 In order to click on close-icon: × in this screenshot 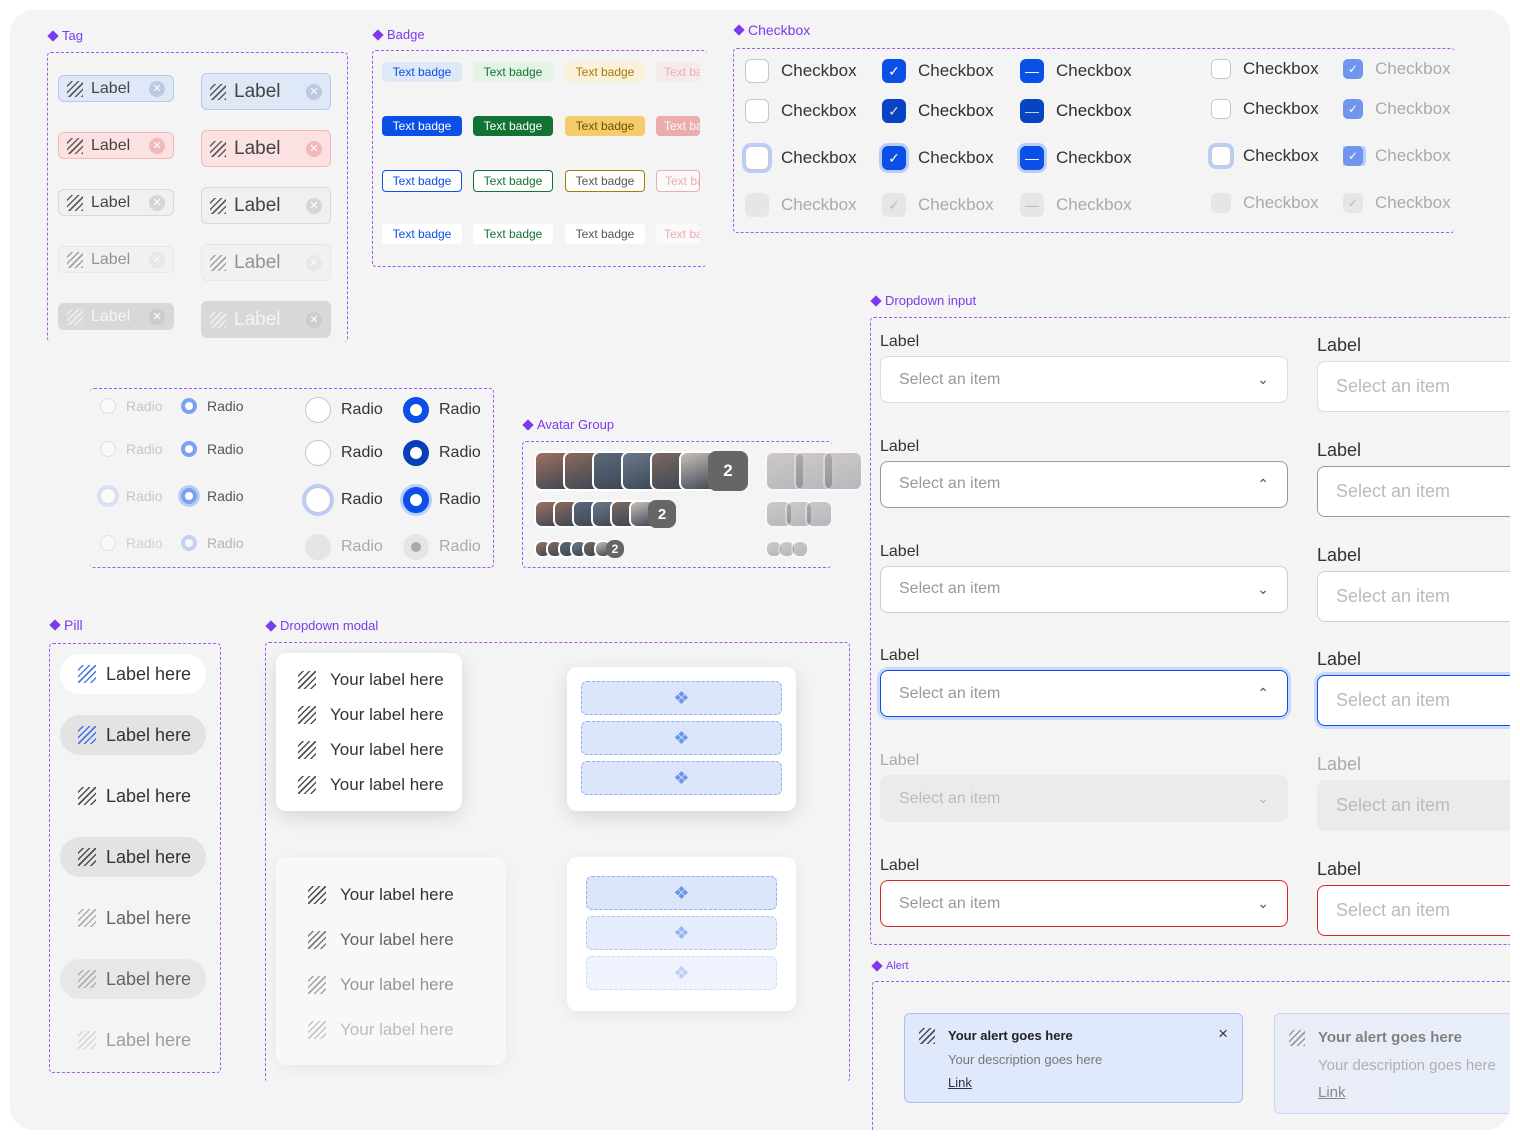, I will do `click(1223, 1034)`.